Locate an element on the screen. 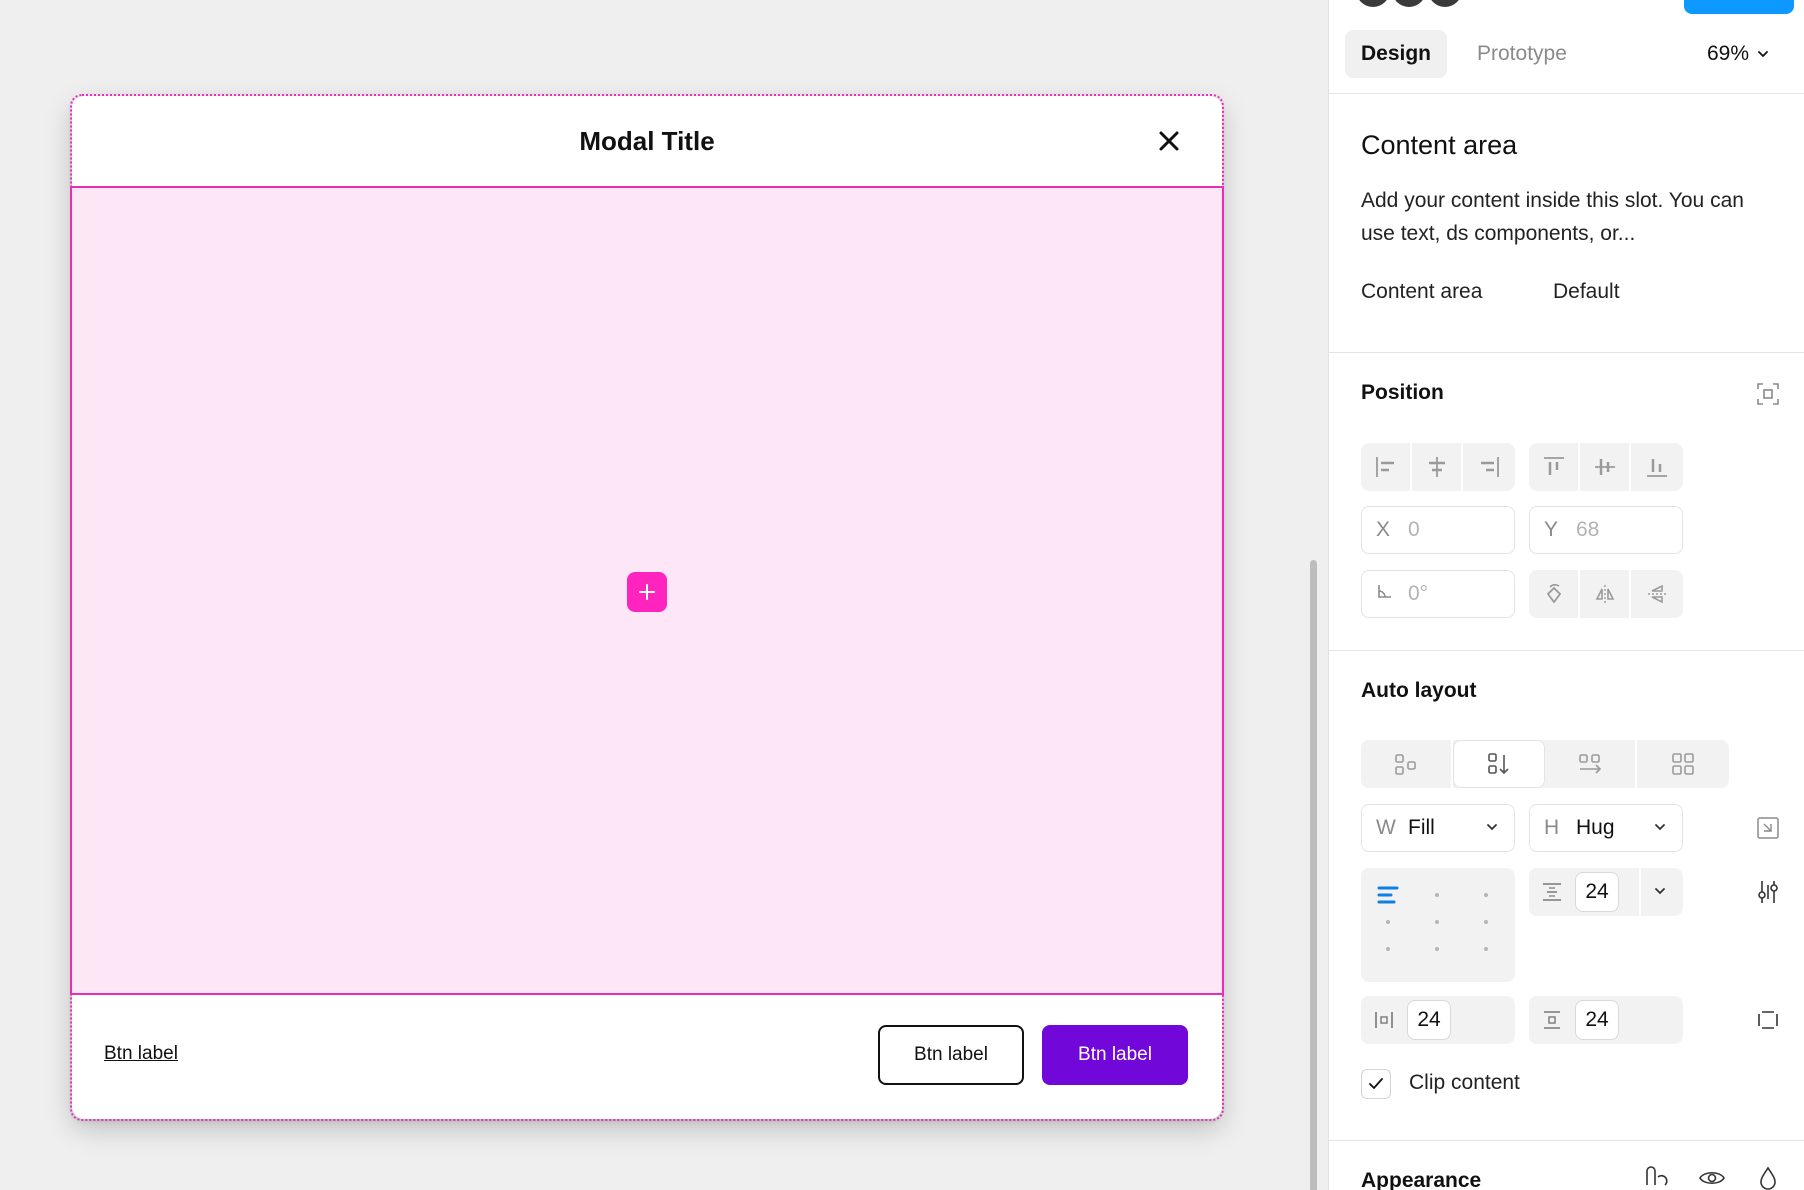  alignment-grid is located at coordinates (1438, 925).